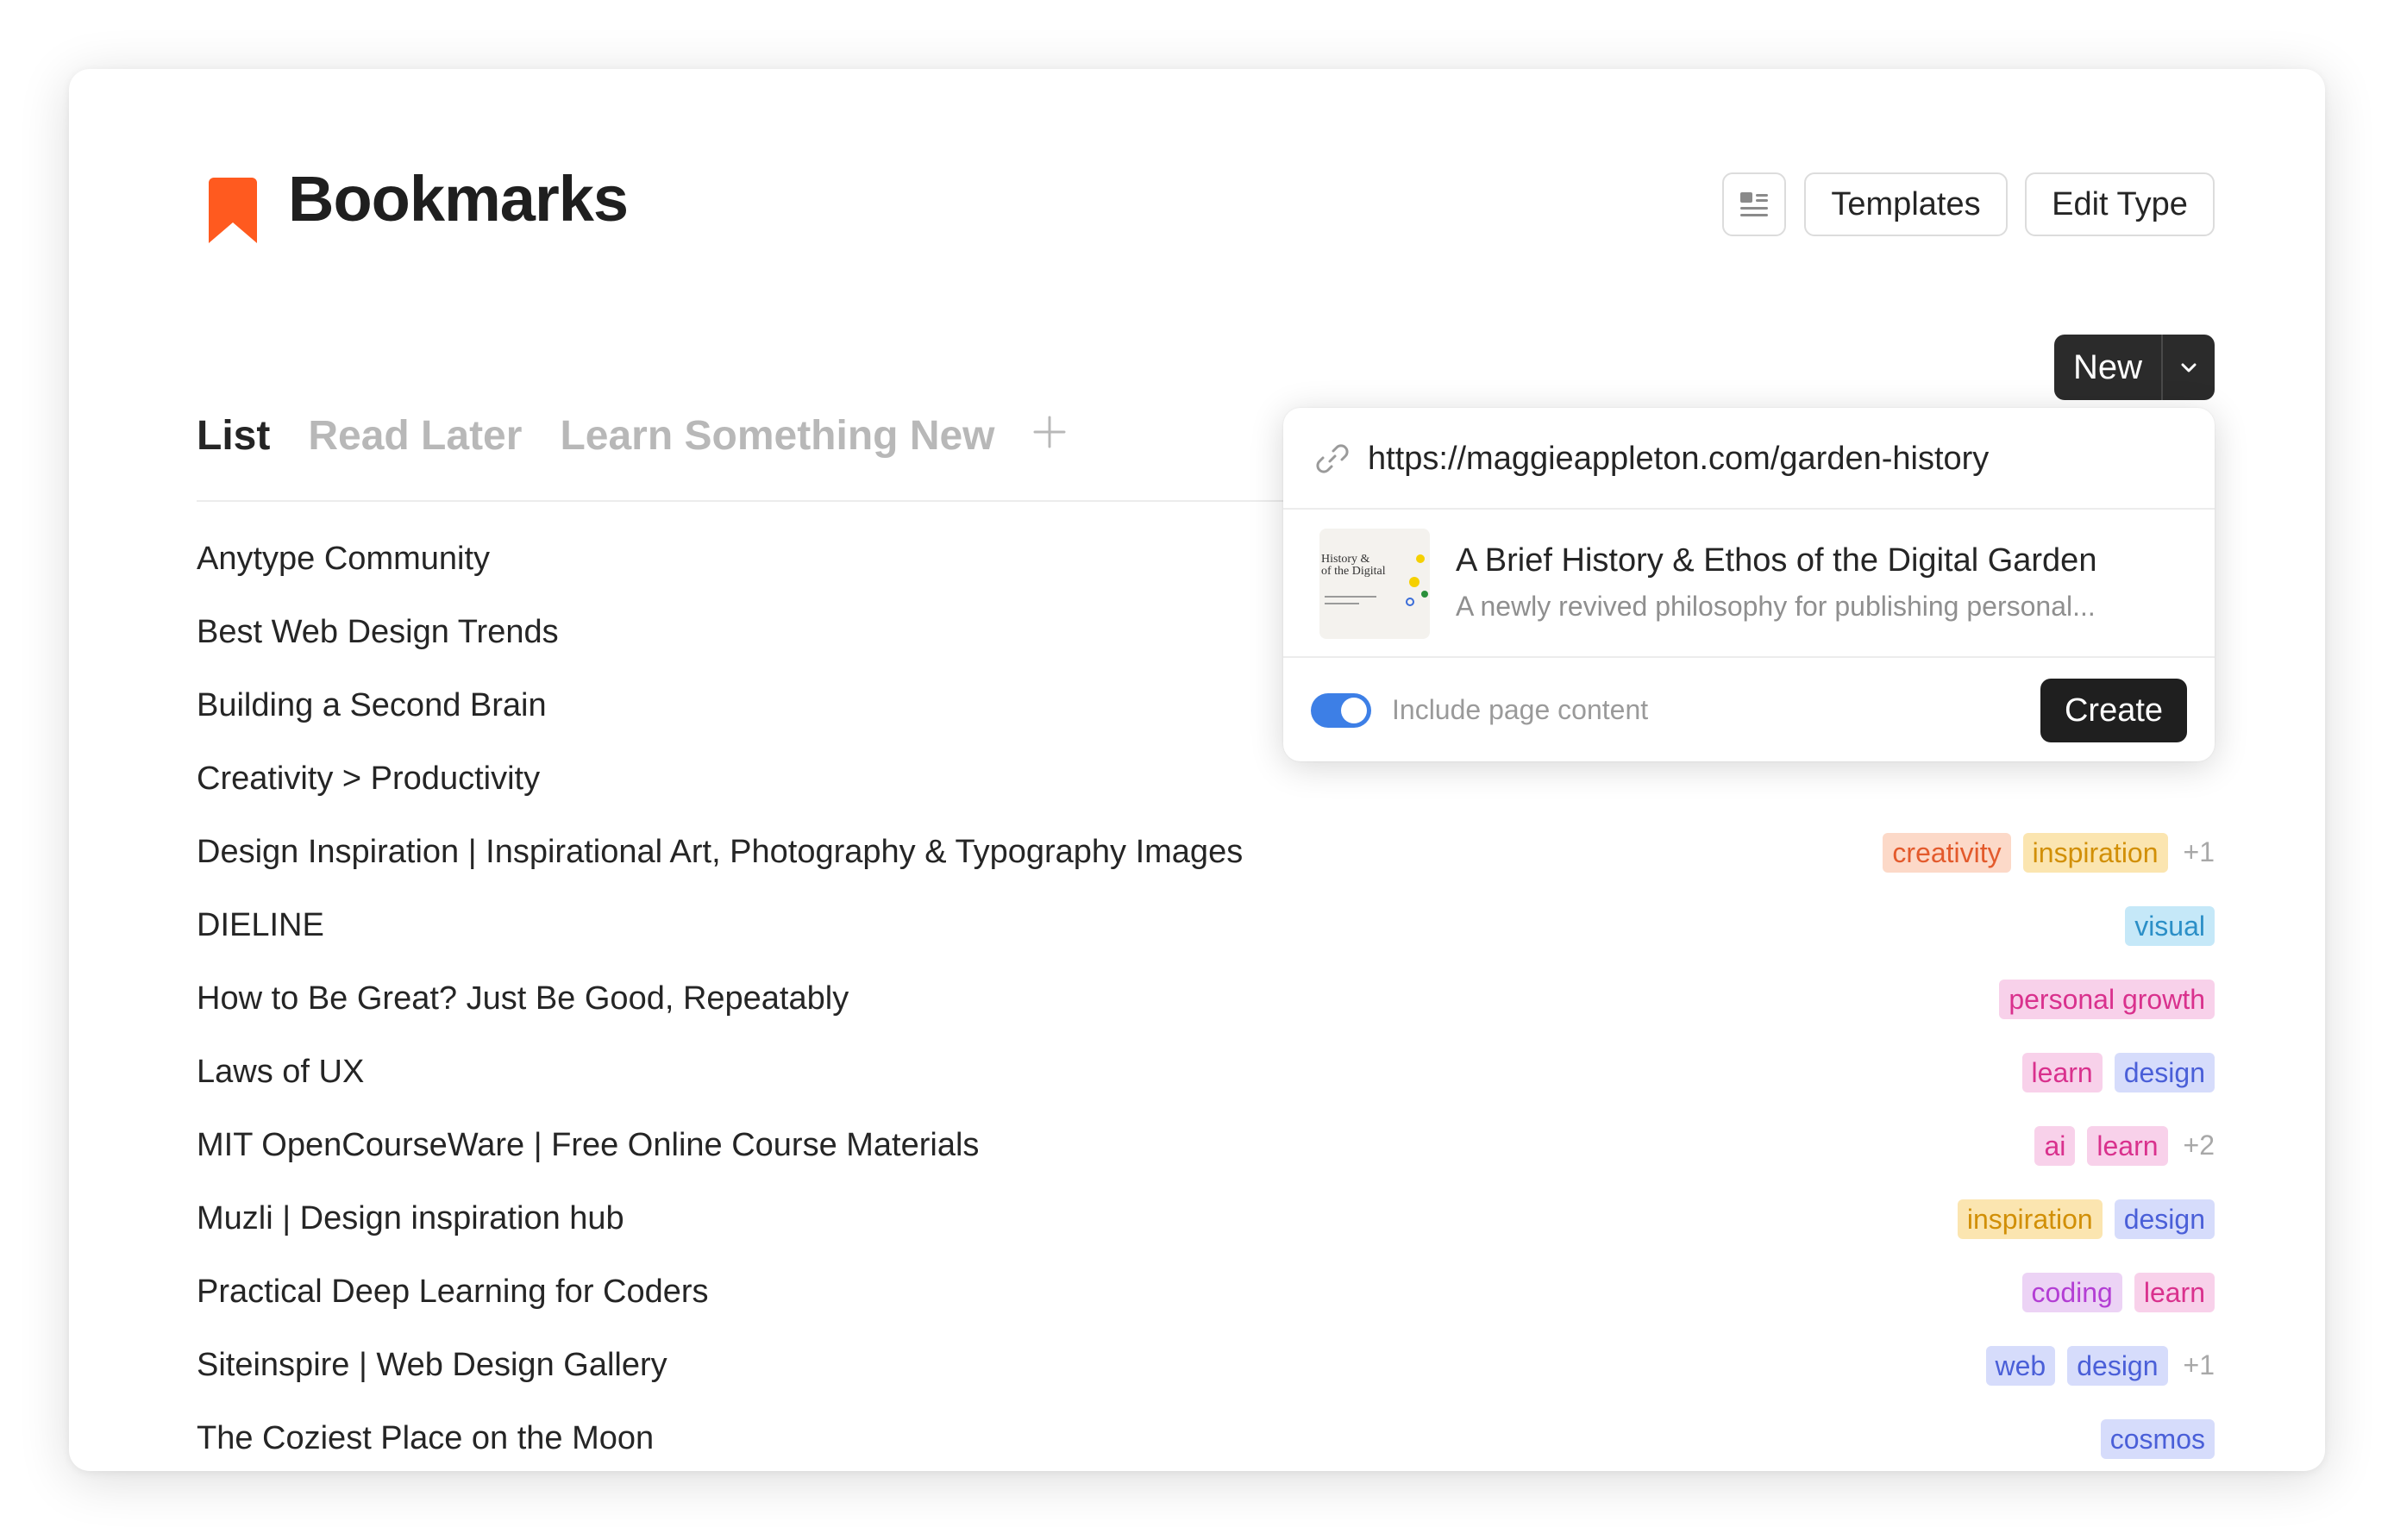  Describe the element at coordinates (2120, 204) in the screenshot. I see `edit-type-button: Edit Type` at that location.